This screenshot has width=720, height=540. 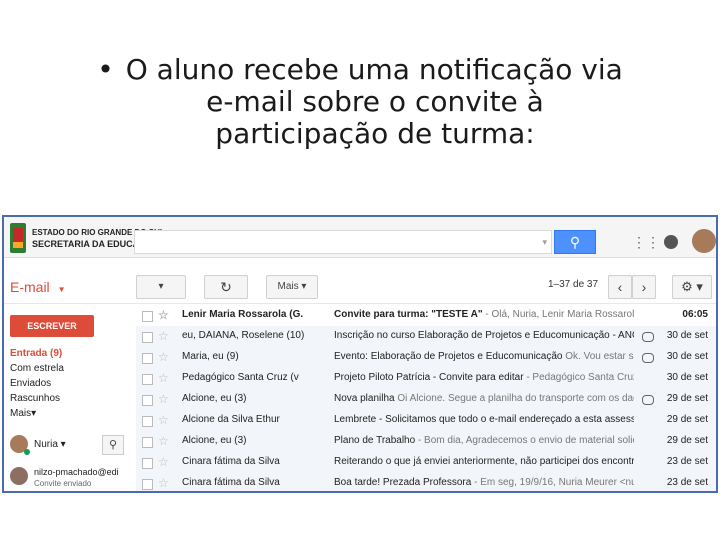 What do you see at coordinates (27, 452) in the screenshot?
I see `online-status-icon` at bounding box center [27, 452].